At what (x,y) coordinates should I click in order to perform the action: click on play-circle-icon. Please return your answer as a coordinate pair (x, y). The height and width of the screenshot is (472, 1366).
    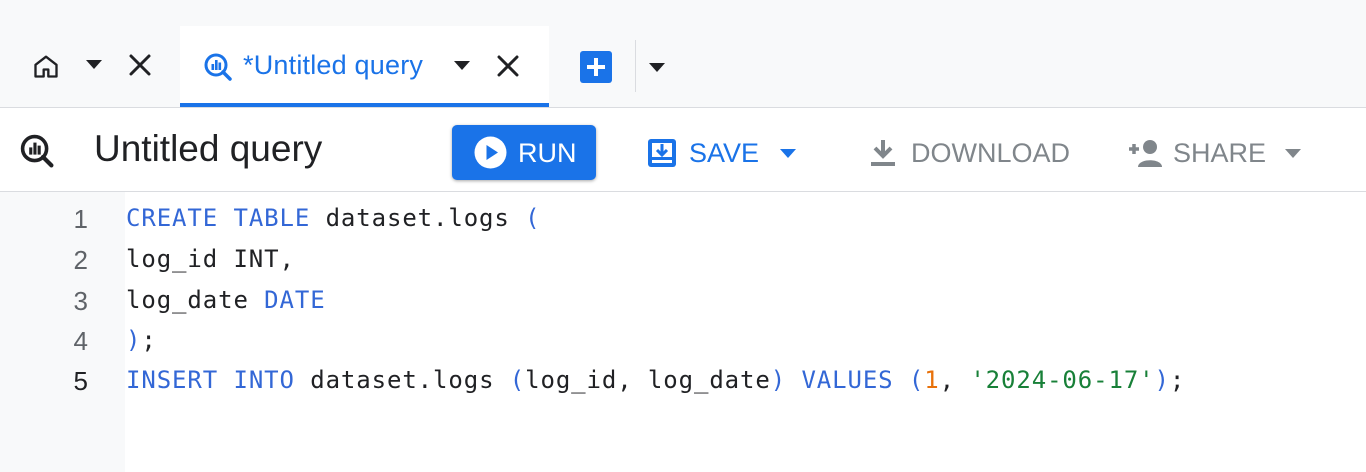
    Looking at the image, I should click on (490, 152).